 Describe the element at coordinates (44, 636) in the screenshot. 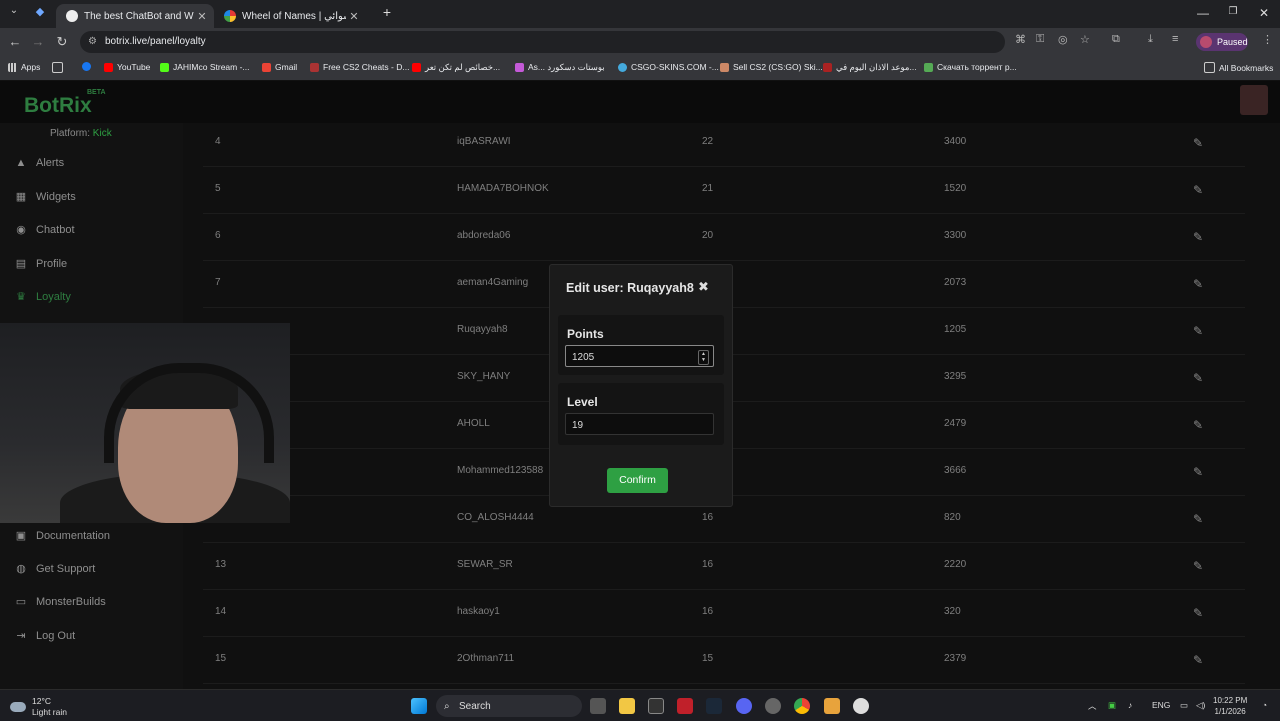

I see `sidebar-item-log-out: ⇥ Log Out` at that location.